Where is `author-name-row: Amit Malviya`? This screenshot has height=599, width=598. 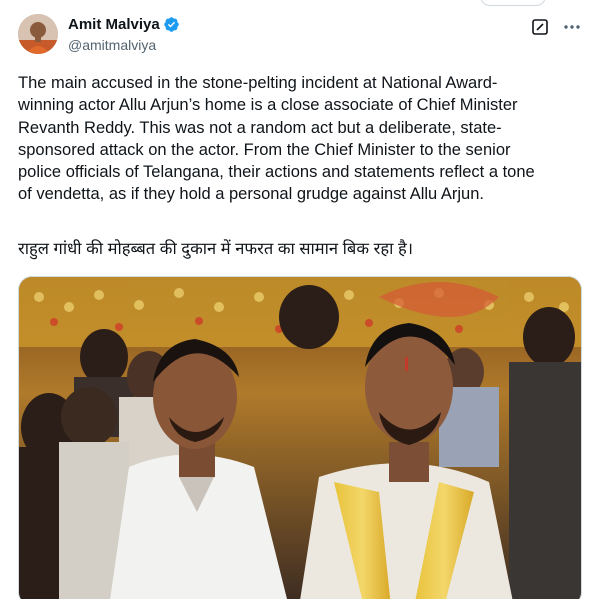
author-name-row: Amit Malviya is located at coordinates (124, 24).